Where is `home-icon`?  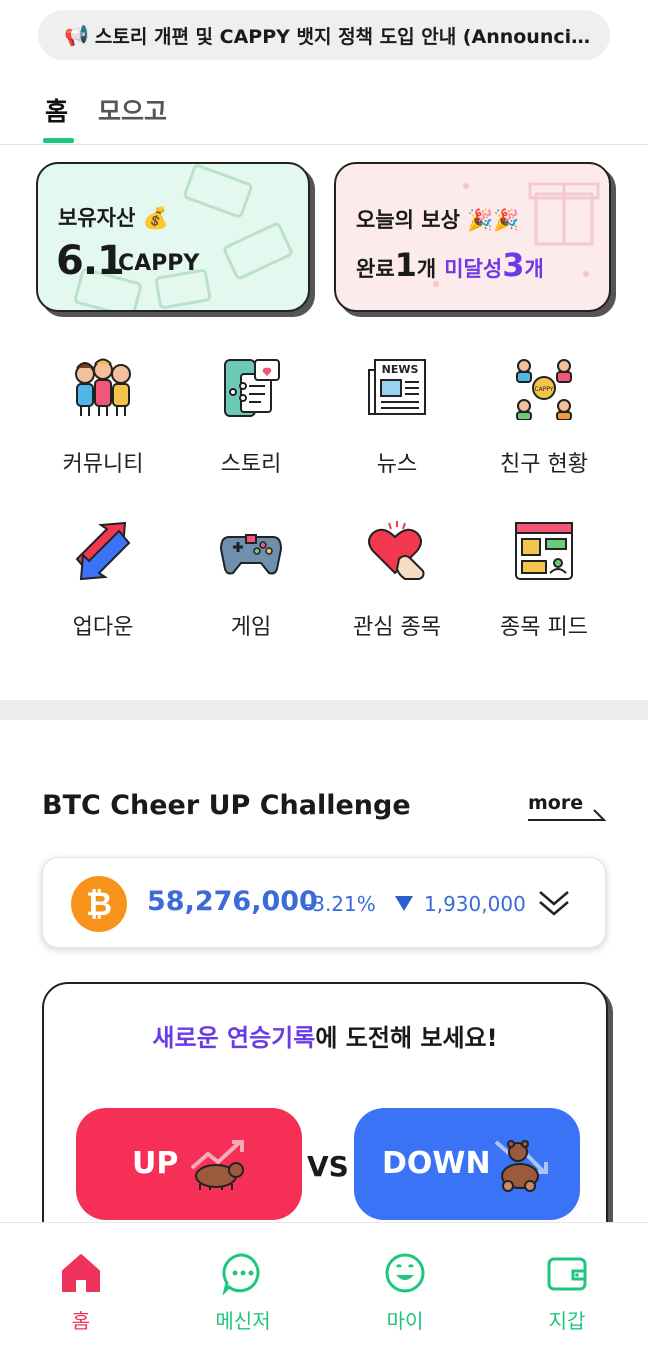 home-icon is located at coordinates (81, 1273).